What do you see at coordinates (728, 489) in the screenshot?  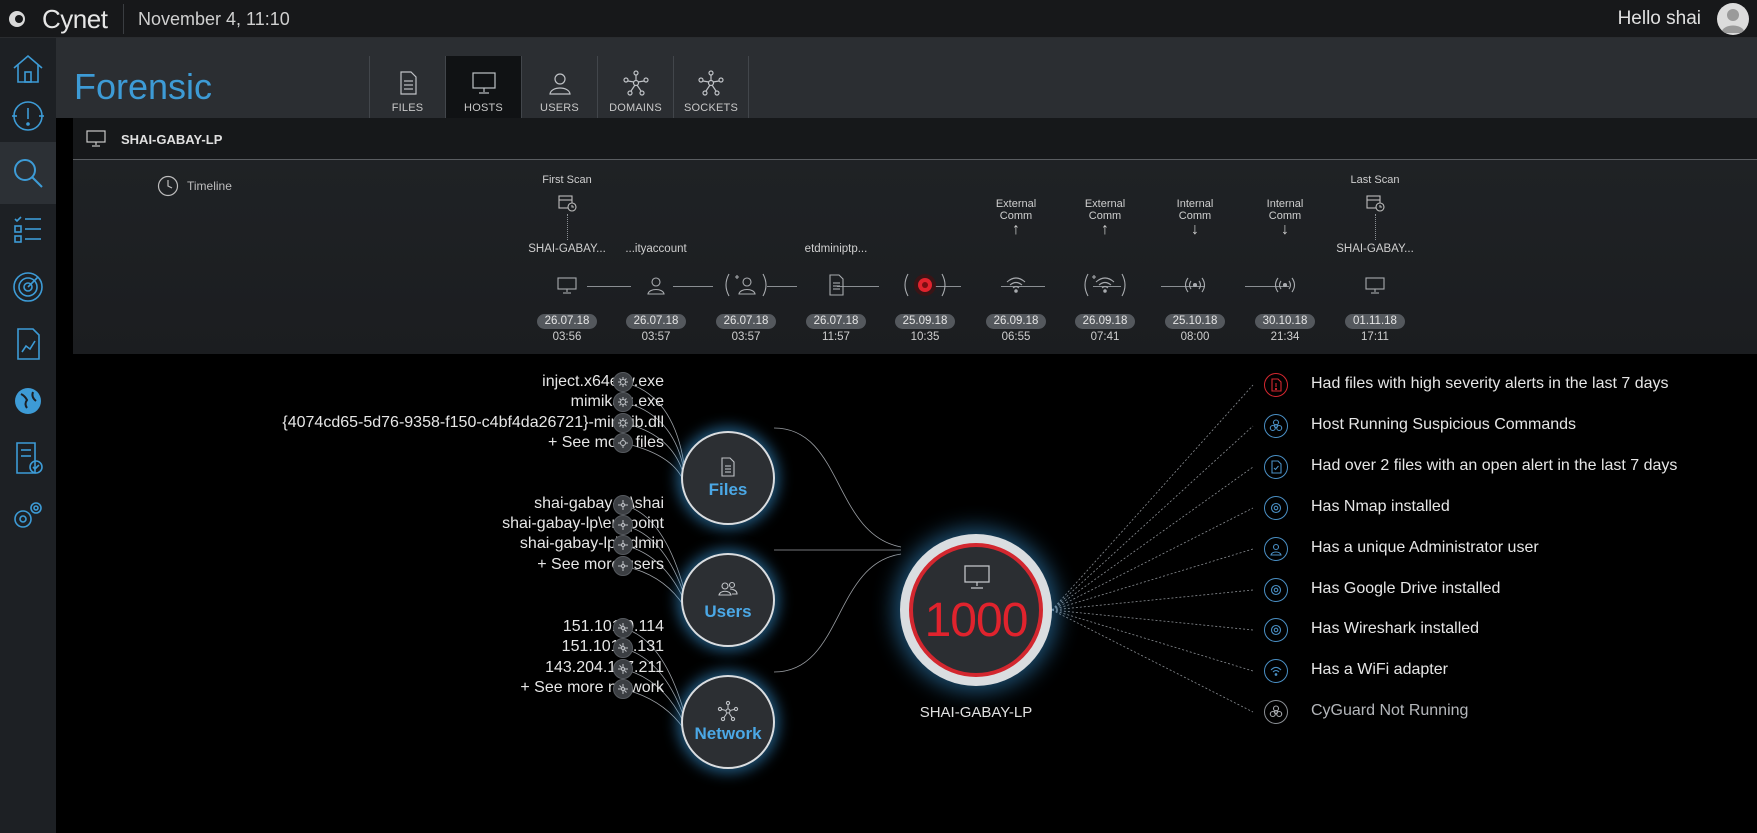 I see `hub-label: Files` at bounding box center [728, 489].